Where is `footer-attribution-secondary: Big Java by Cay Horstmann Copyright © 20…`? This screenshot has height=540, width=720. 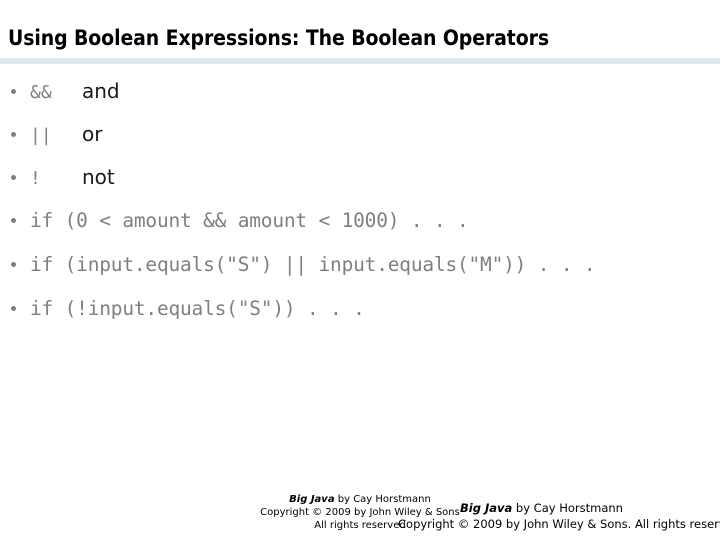 footer-attribution-secondary: Big Java by Cay Horstmann Copyright © 20… is located at coordinates (559, 516).